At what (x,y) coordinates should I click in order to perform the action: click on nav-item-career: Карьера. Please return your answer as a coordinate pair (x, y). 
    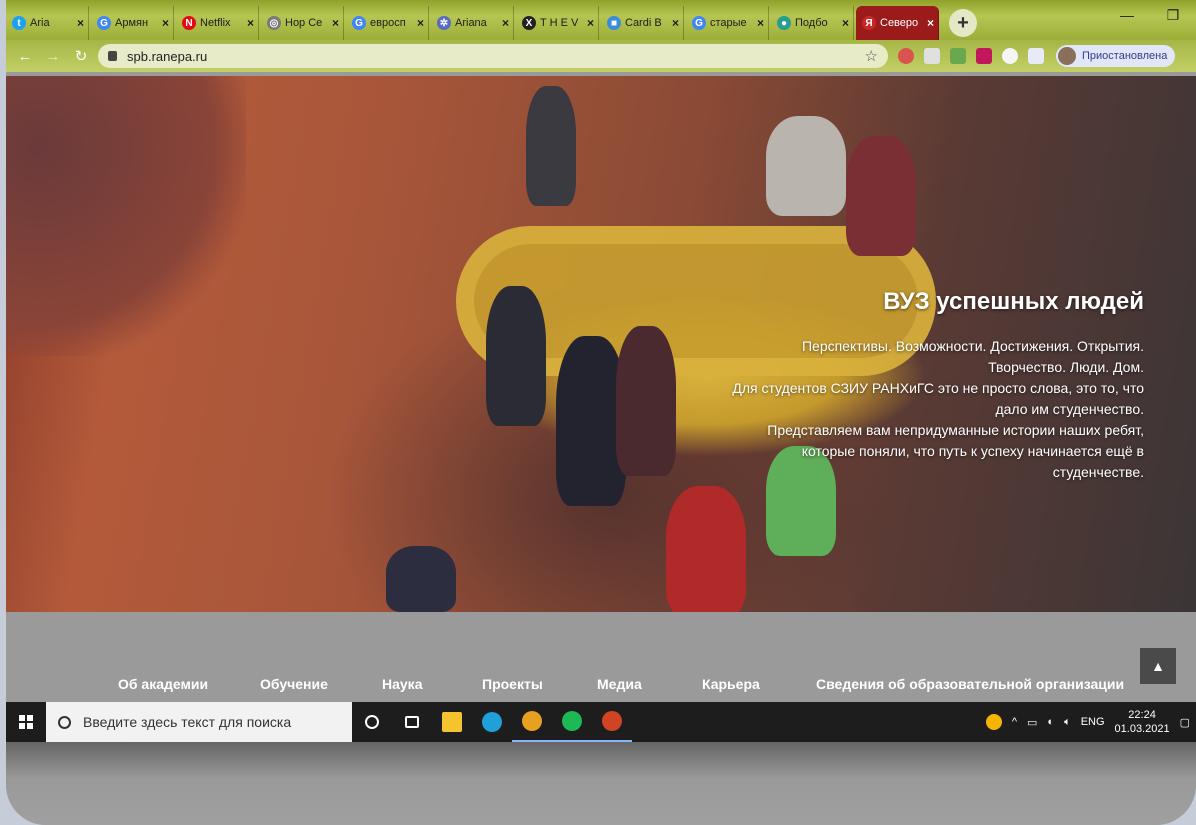
    Looking at the image, I should click on (731, 684).